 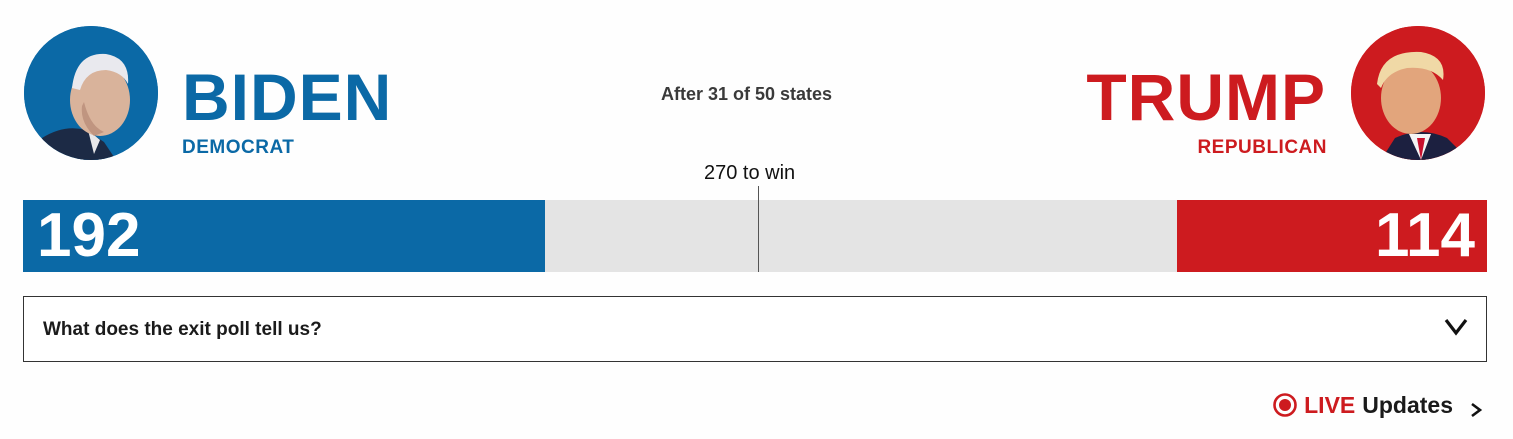 What do you see at coordinates (1330, 404) in the screenshot?
I see `live-label: LIVE` at bounding box center [1330, 404].